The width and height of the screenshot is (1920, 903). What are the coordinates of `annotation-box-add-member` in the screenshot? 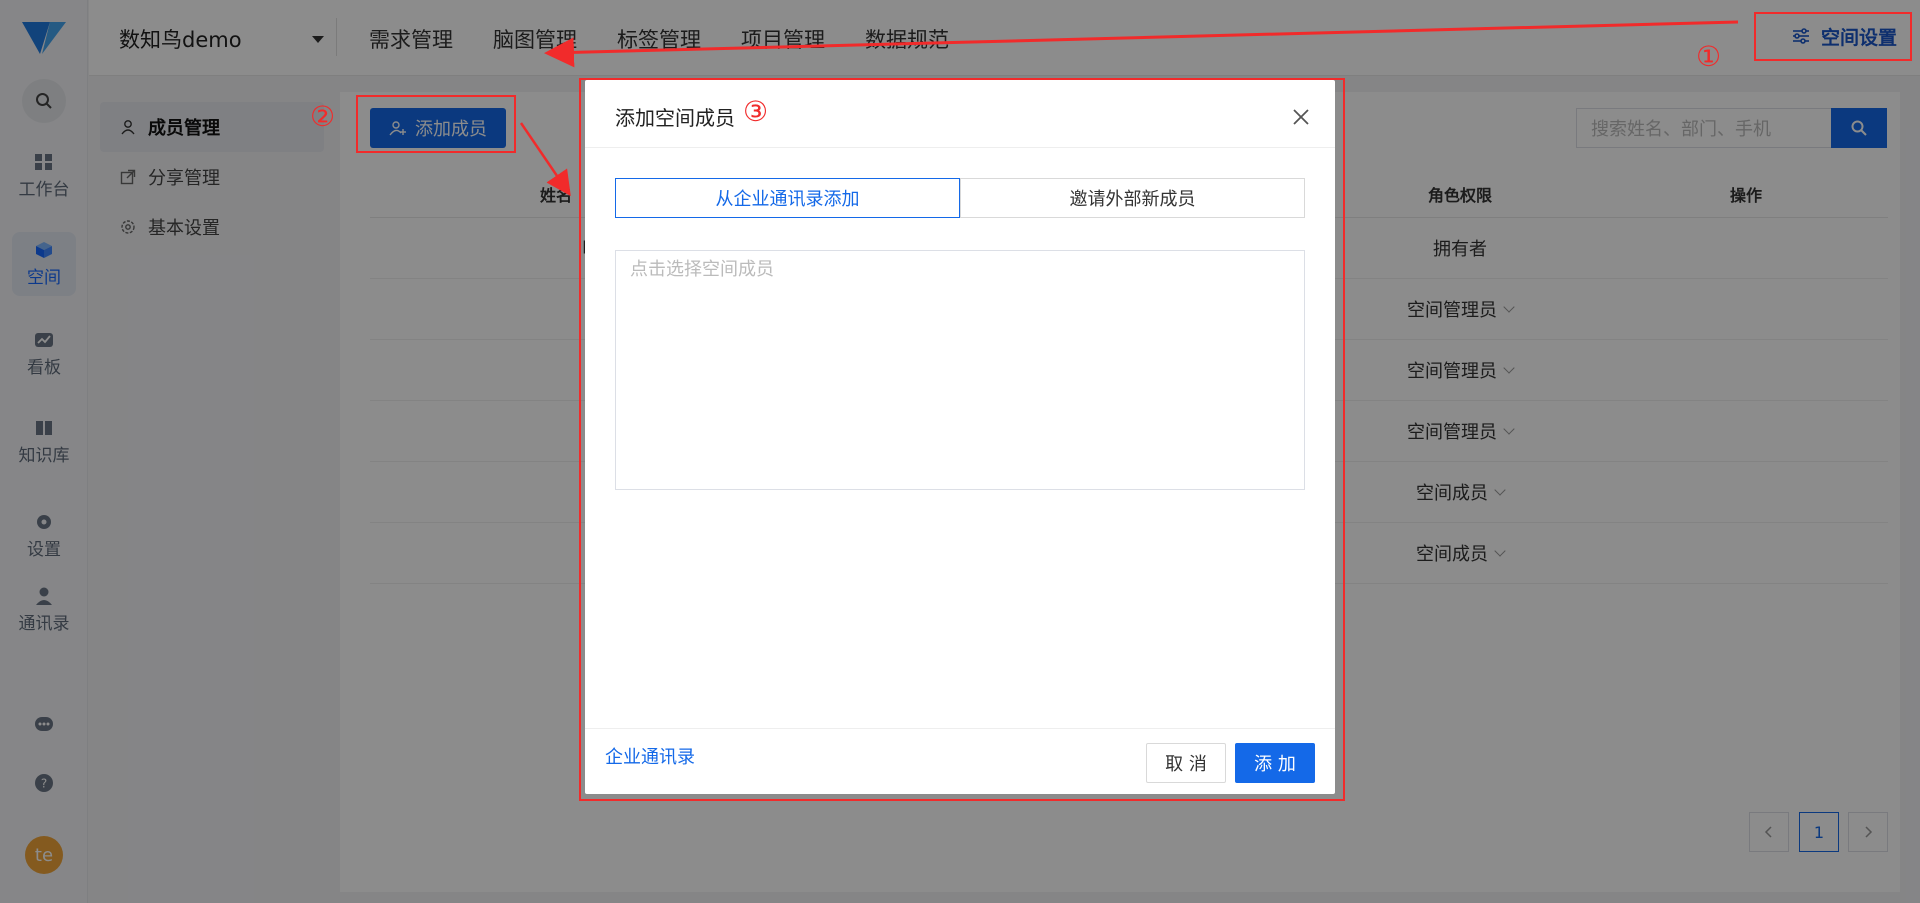 It's located at (436, 124).